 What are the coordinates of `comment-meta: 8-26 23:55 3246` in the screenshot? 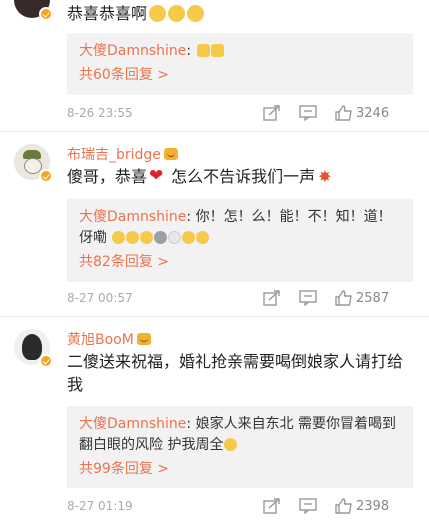 It's located at (240, 114).